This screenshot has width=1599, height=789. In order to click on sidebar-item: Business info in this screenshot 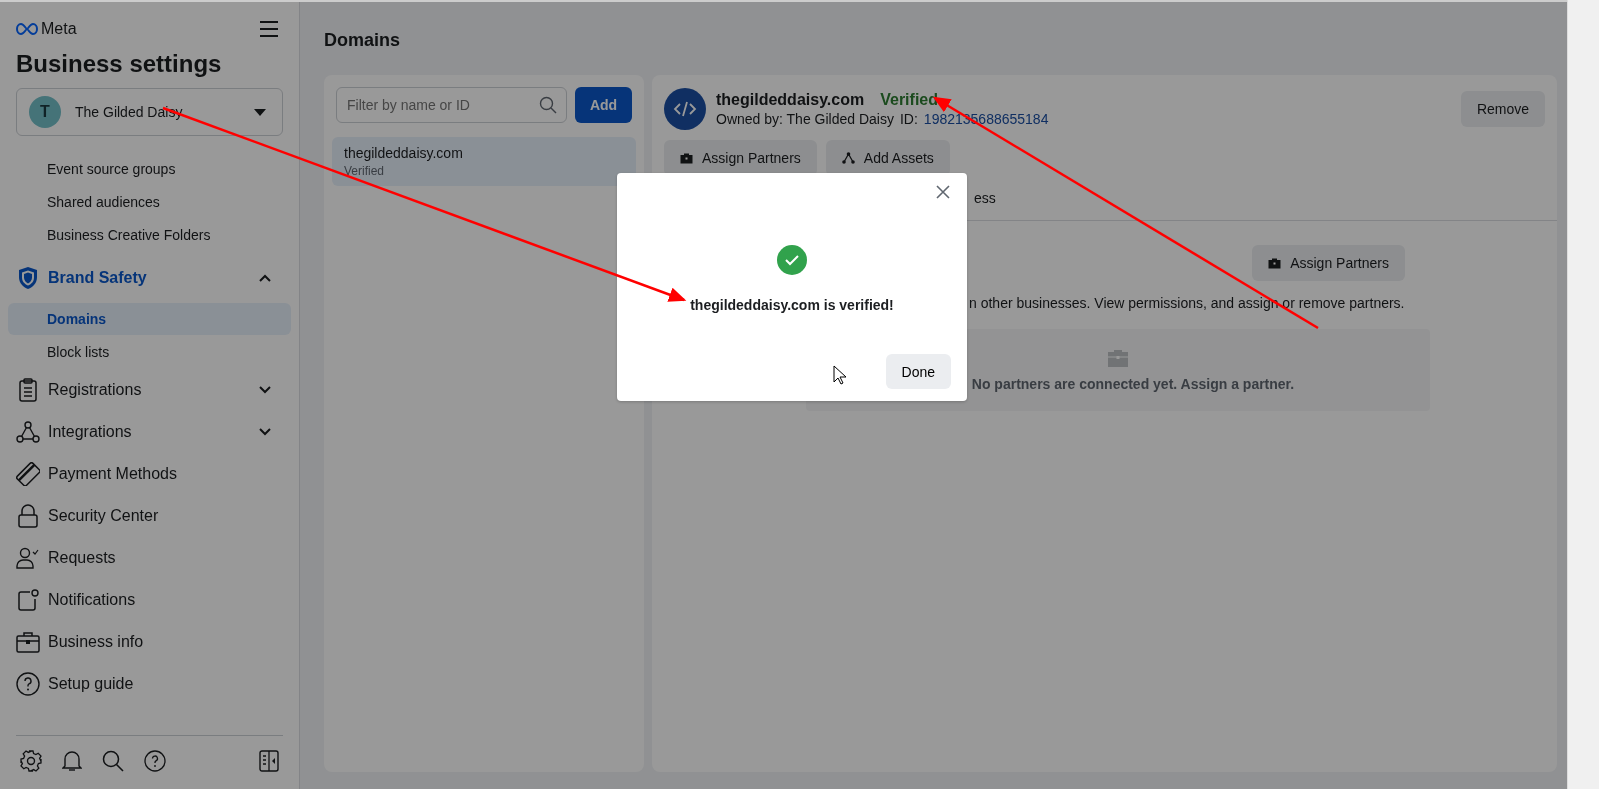, I will do `click(149, 642)`.